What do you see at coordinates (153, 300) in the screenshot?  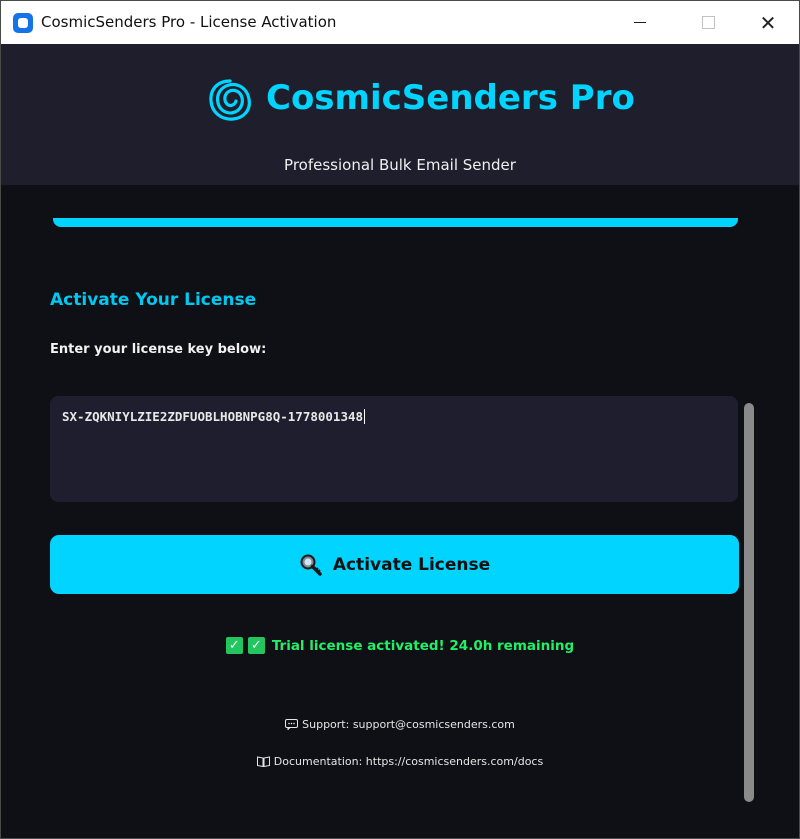 I see `section-title: Activate Your License` at bounding box center [153, 300].